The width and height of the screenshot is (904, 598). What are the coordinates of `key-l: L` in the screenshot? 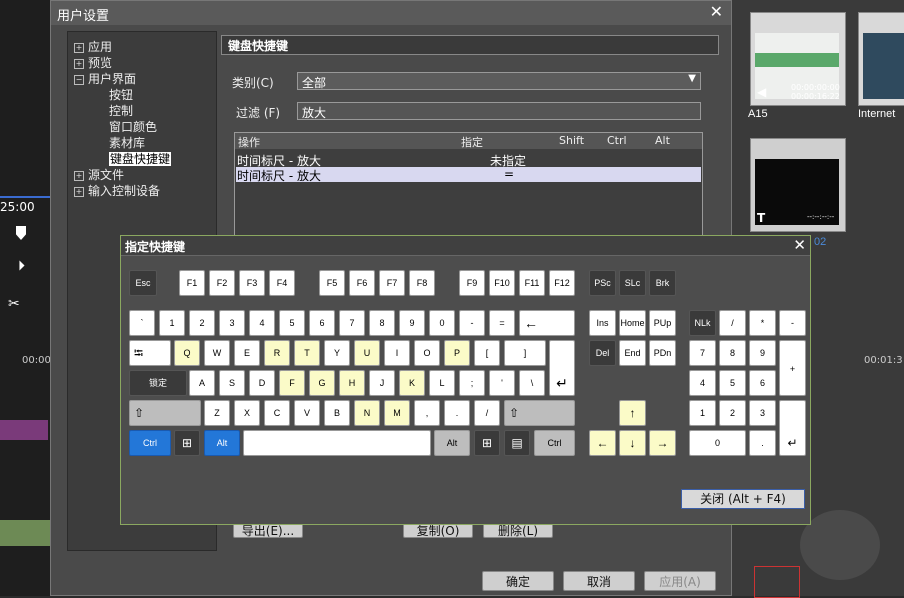 It's located at (442, 383).